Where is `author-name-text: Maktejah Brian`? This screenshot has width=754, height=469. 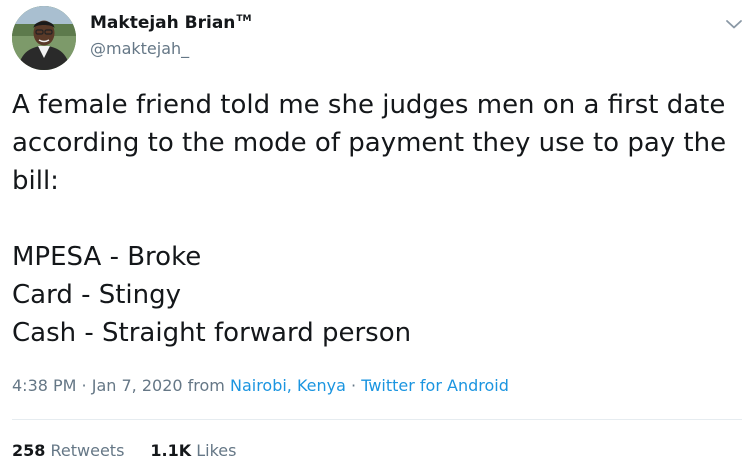 author-name-text: Maktejah Brian is located at coordinates (163, 23).